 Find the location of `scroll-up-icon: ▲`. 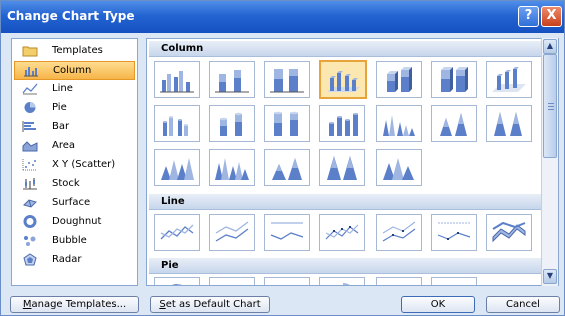

scroll-up-icon: ▲ is located at coordinates (550, 46).